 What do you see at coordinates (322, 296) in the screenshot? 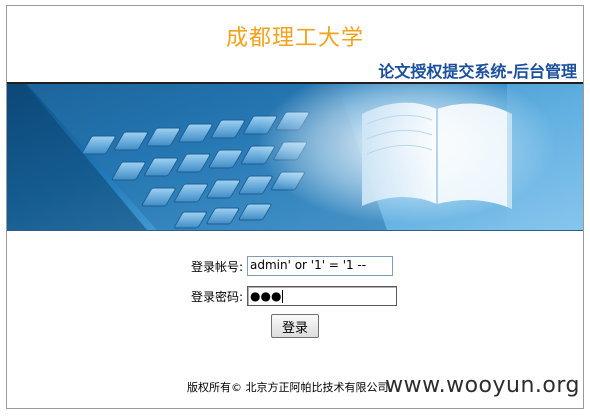
I see `password-input: ●●●` at bounding box center [322, 296].